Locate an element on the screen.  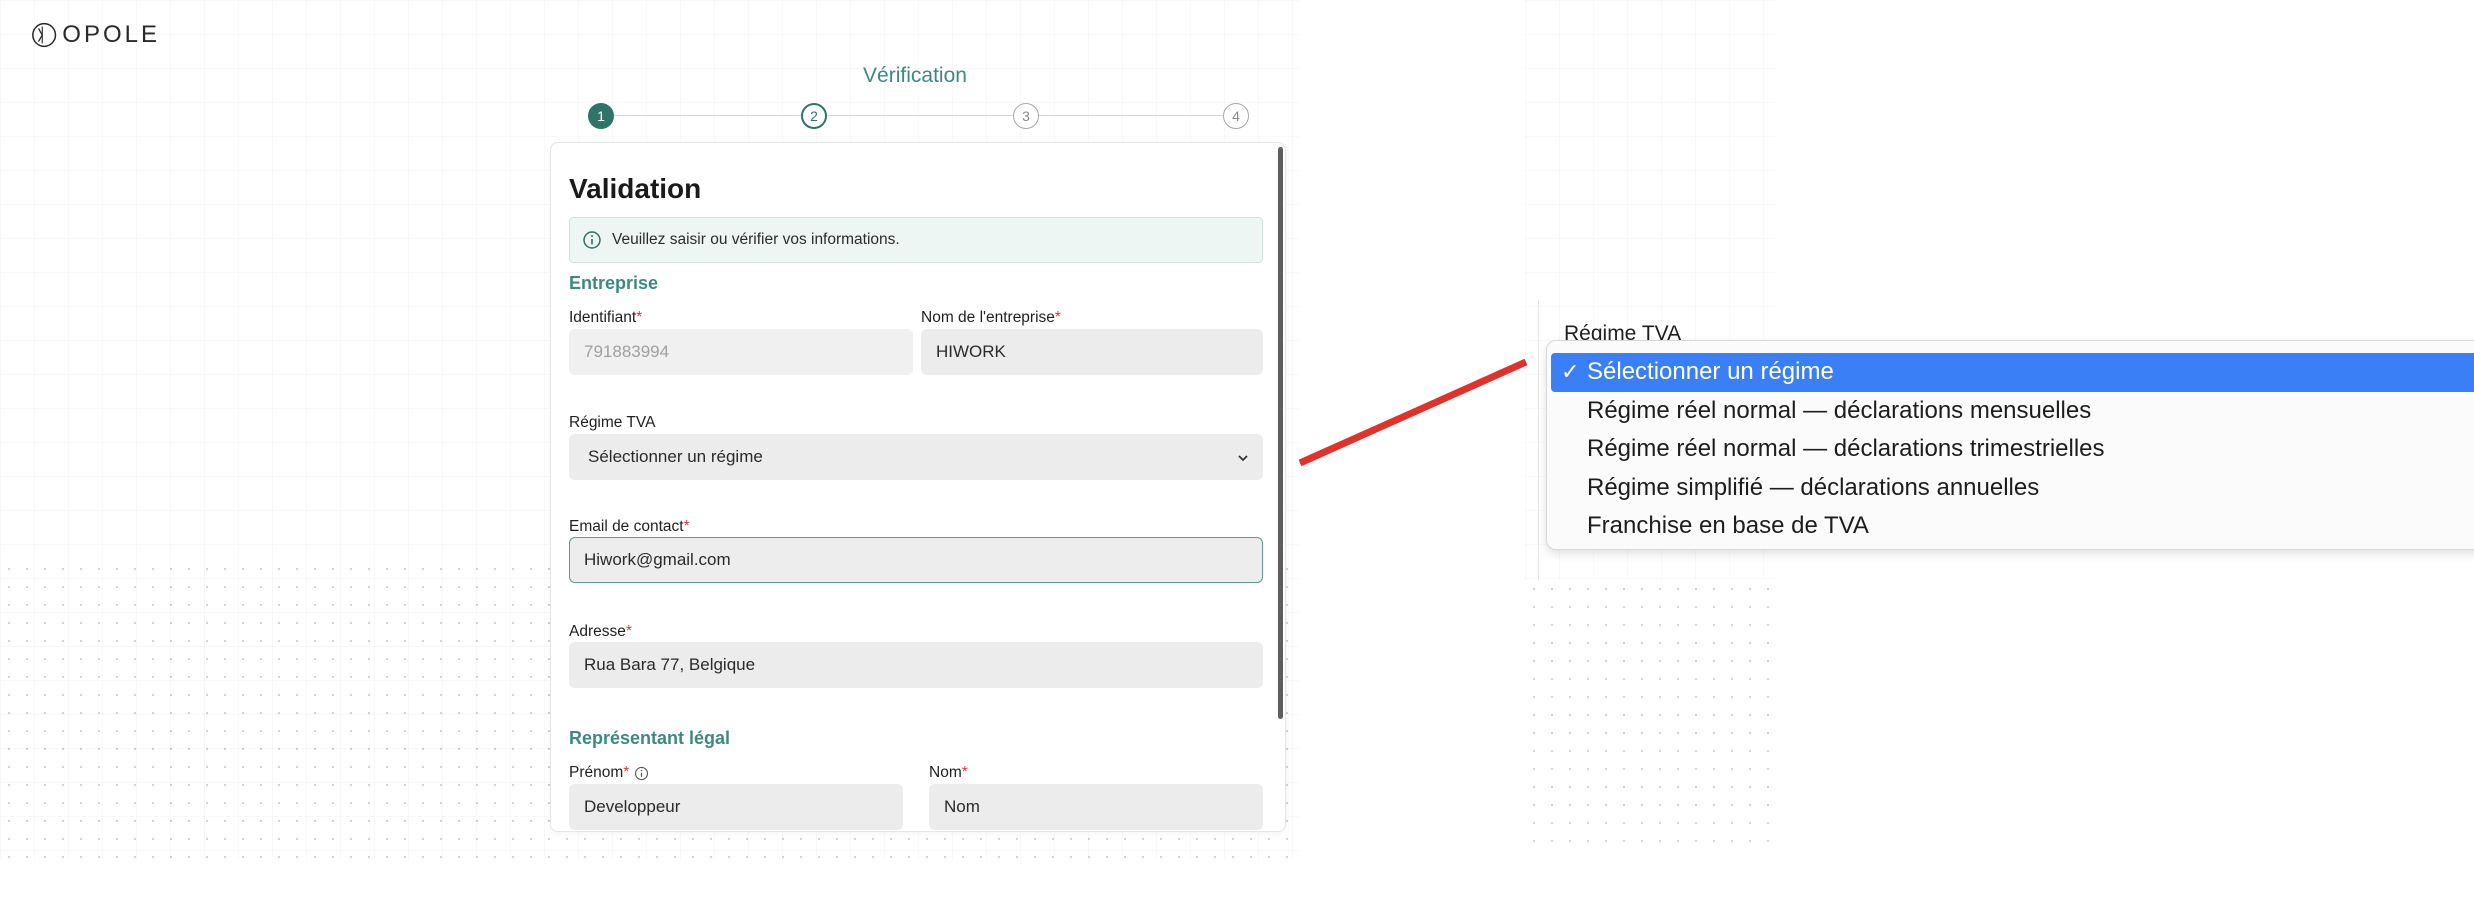
dropdown-option: Franchise en base de TVA is located at coordinates (2012, 526).